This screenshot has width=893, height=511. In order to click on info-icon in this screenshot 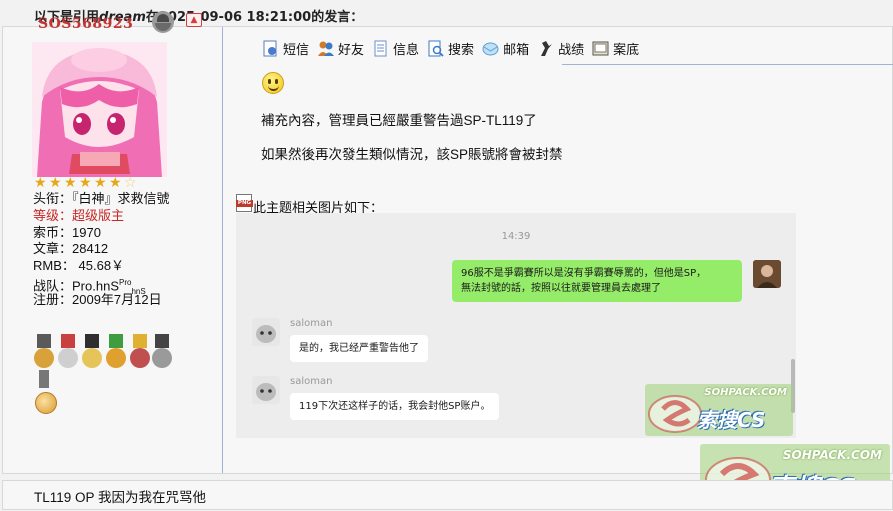, I will do `click(380, 48)`.